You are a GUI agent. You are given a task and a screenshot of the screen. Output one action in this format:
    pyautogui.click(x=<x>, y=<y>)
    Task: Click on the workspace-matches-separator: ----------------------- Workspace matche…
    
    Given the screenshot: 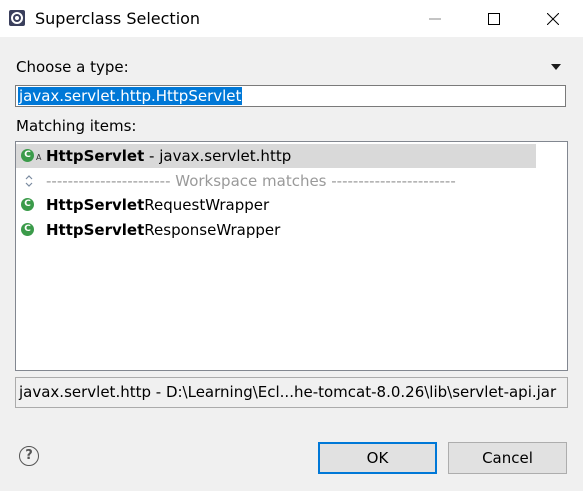 What is the action you would take?
    pyautogui.click(x=291, y=181)
    